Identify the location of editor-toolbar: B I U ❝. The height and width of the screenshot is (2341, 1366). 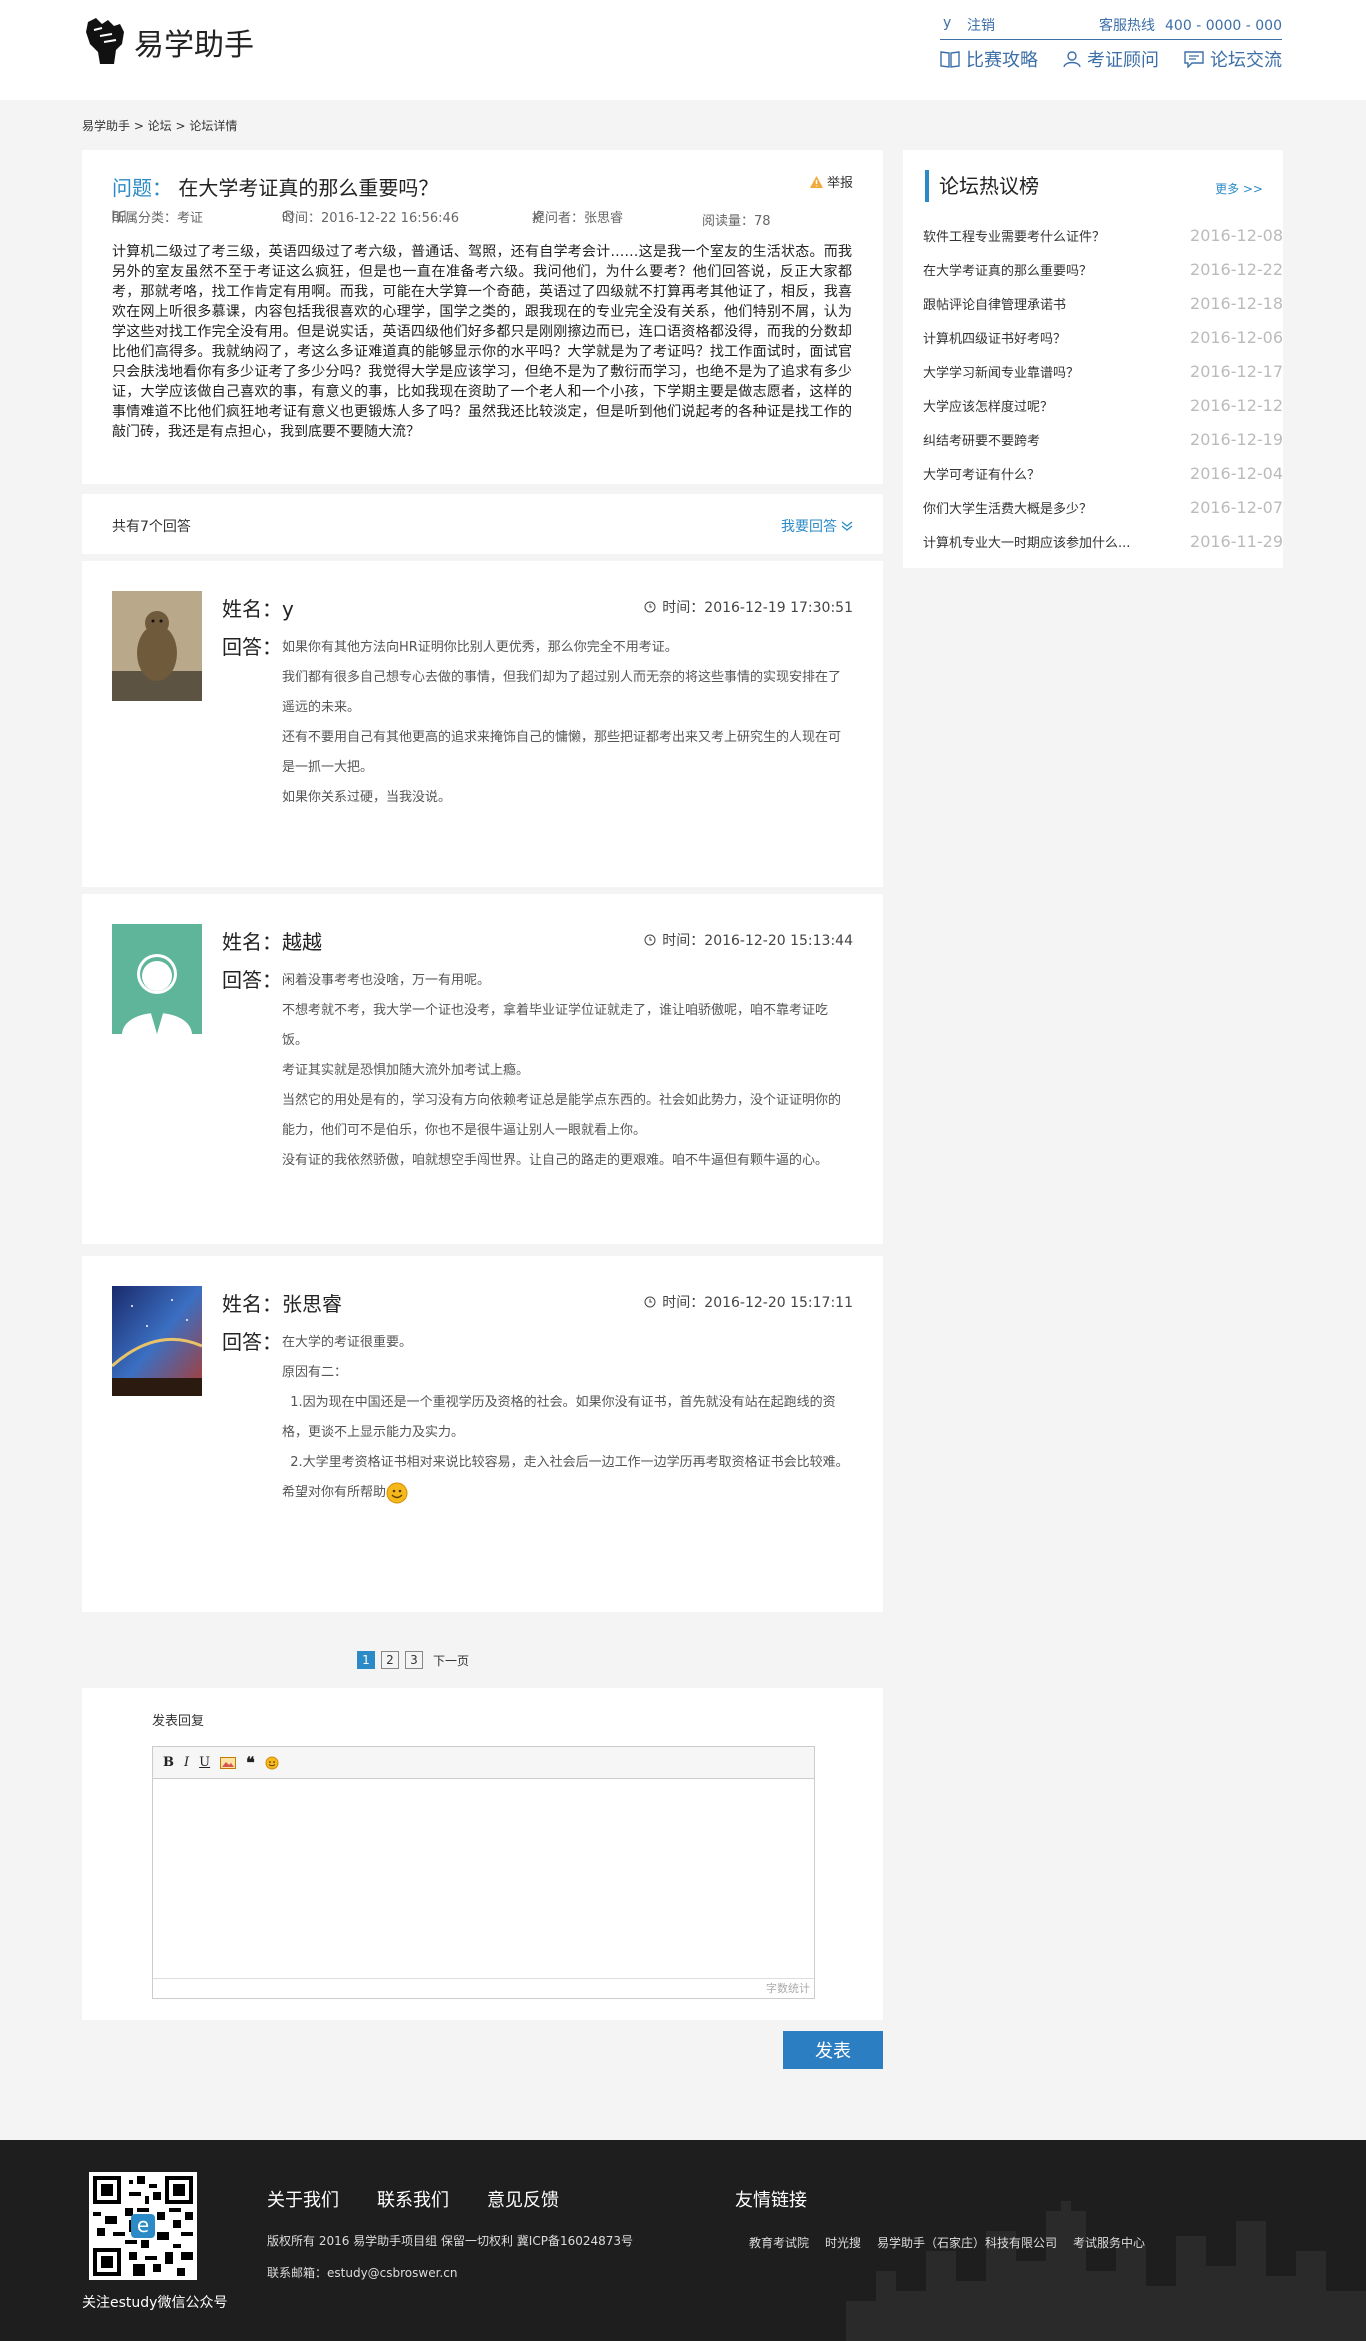
(483, 1763).